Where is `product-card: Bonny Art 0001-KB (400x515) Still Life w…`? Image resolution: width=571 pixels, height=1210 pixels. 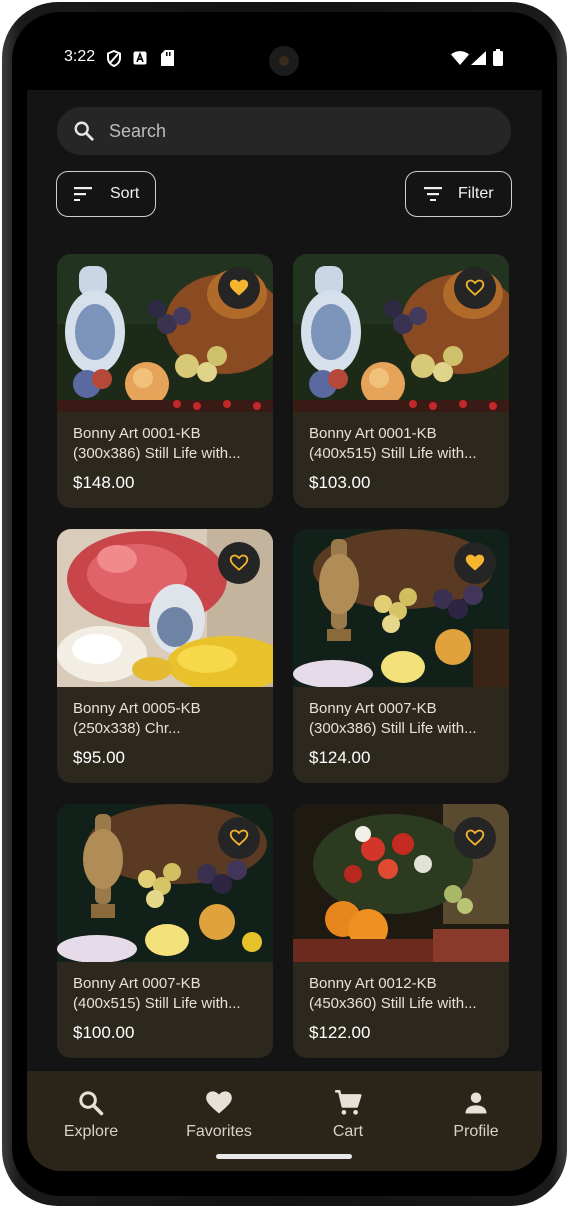 product-card: Bonny Art 0001-KB (400x515) Still Life w… is located at coordinates (401, 381).